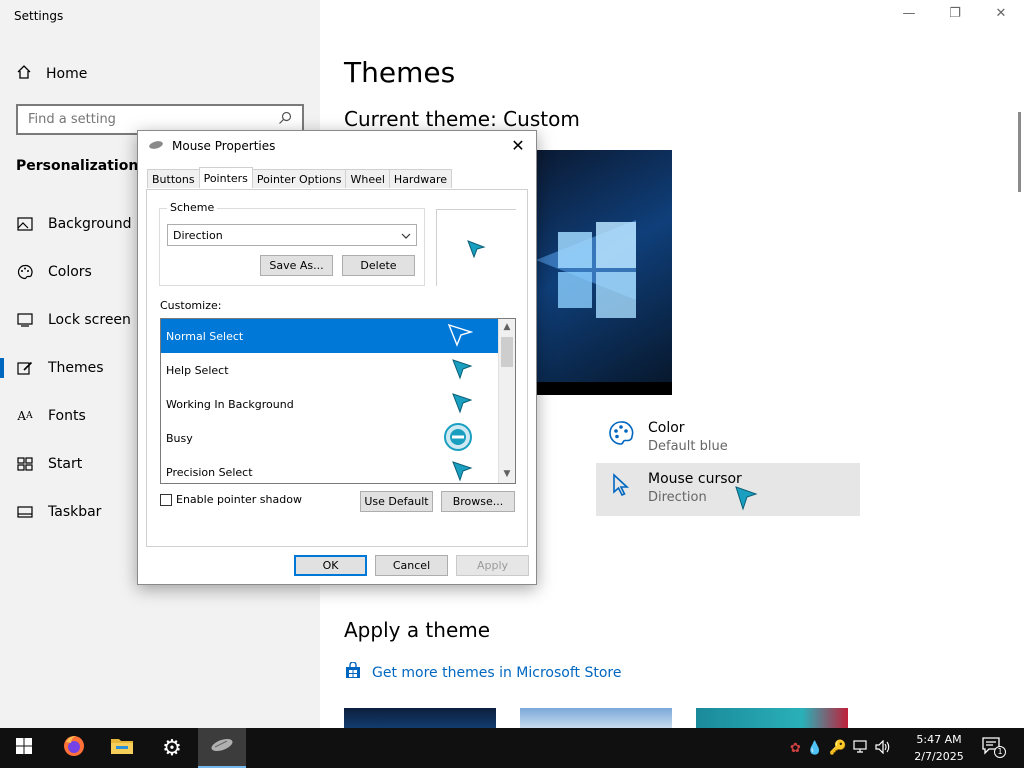  I want to click on taskbar-mouse-properties, so click(222, 748).